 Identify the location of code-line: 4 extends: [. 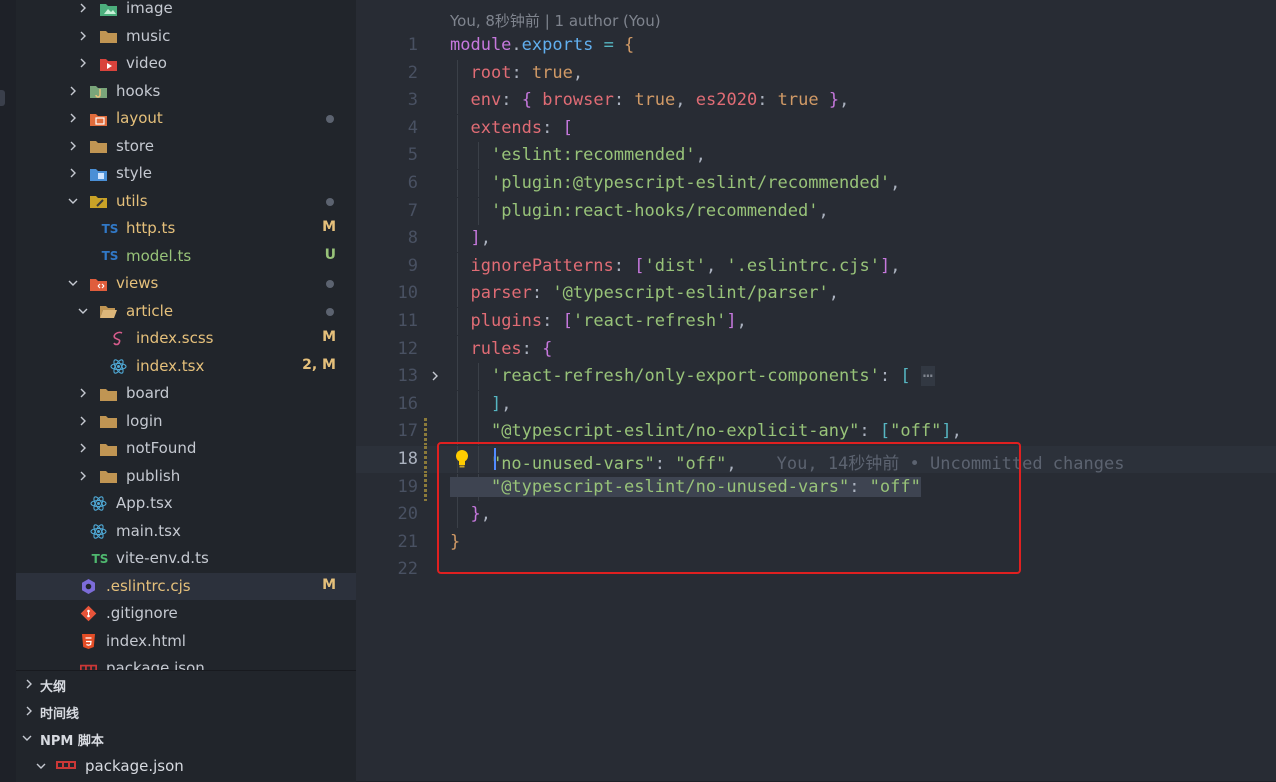
(816, 128).